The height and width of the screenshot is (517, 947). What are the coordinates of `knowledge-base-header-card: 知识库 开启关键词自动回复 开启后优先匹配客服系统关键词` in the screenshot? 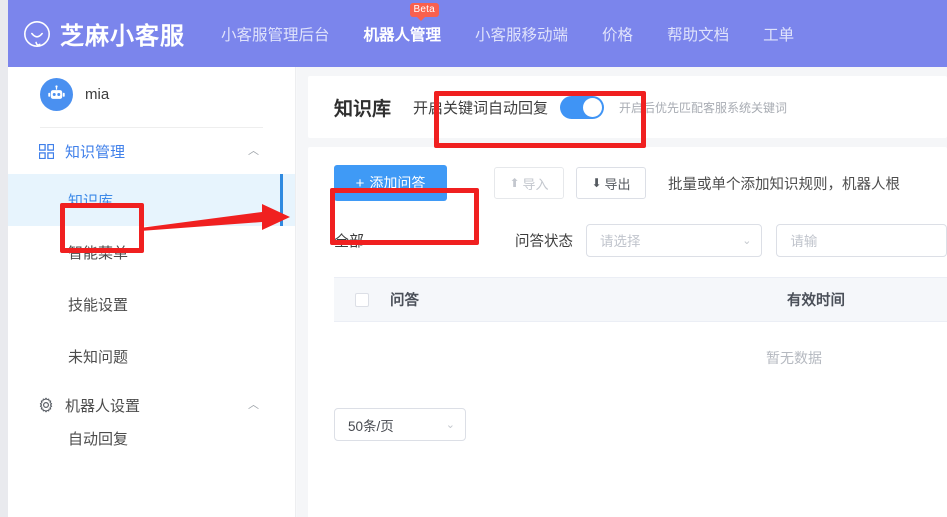 It's located at (627, 107).